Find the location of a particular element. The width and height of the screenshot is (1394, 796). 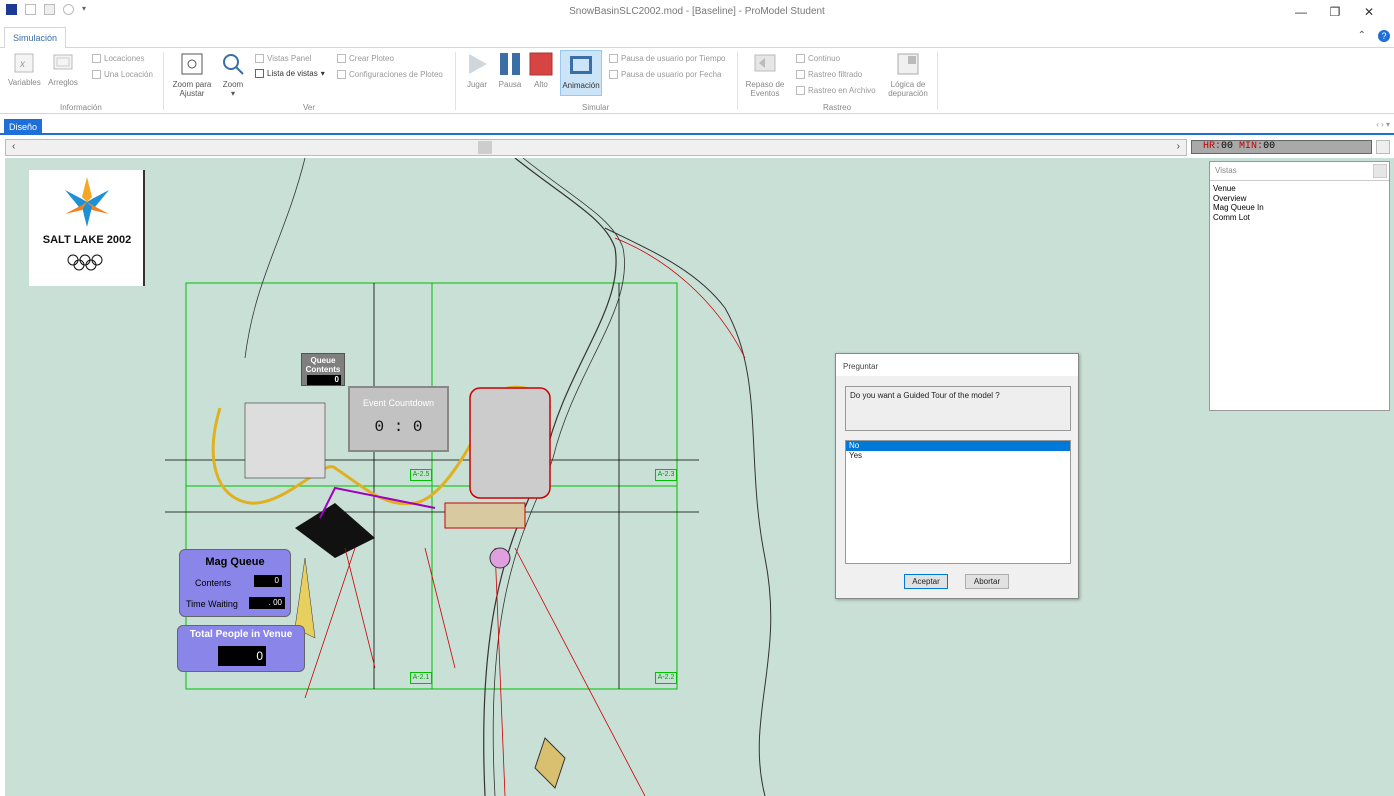

option-no: No is located at coordinates (958, 446).